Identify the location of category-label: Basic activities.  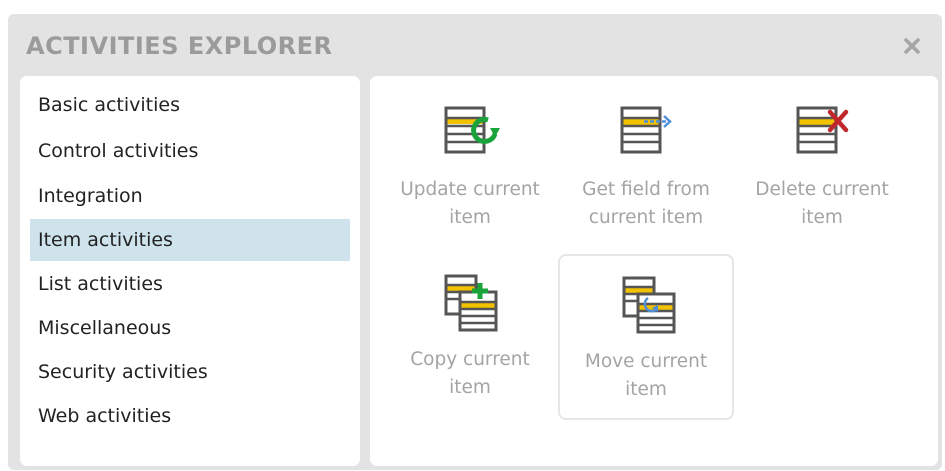
(109, 105).